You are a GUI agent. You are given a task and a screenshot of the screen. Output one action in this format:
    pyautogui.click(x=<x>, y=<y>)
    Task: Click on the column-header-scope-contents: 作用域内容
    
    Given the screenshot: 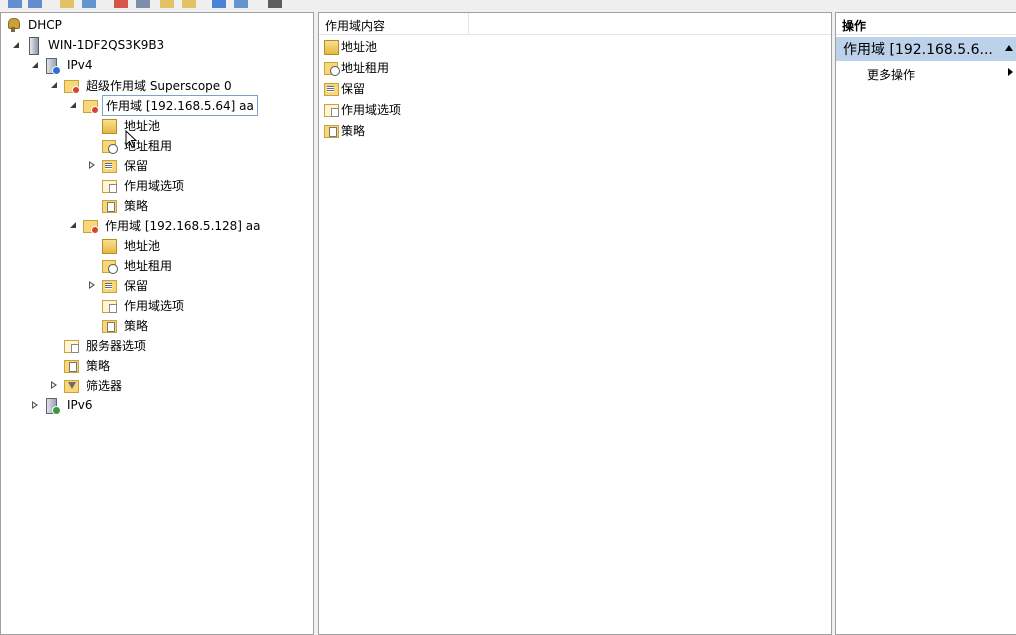 What is the action you would take?
    pyautogui.click(x=394, y=24)
    